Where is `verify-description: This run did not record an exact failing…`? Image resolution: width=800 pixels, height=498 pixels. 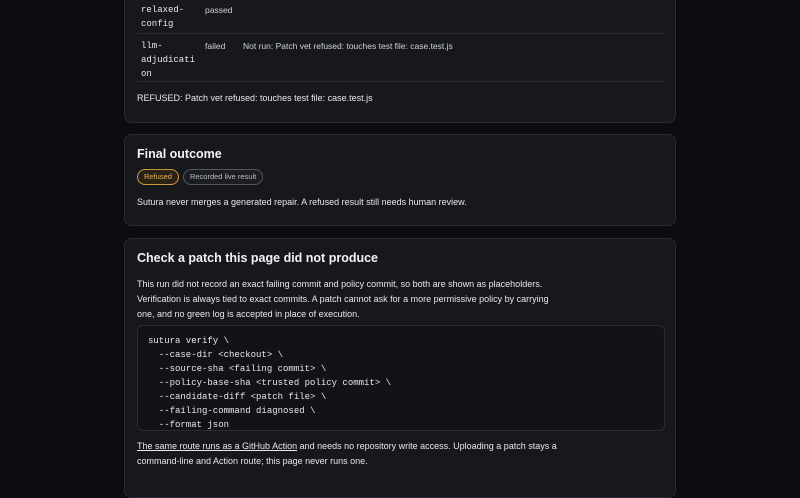
verify-description: This run did not record an exact failing… is located at coordinates (343, 299).